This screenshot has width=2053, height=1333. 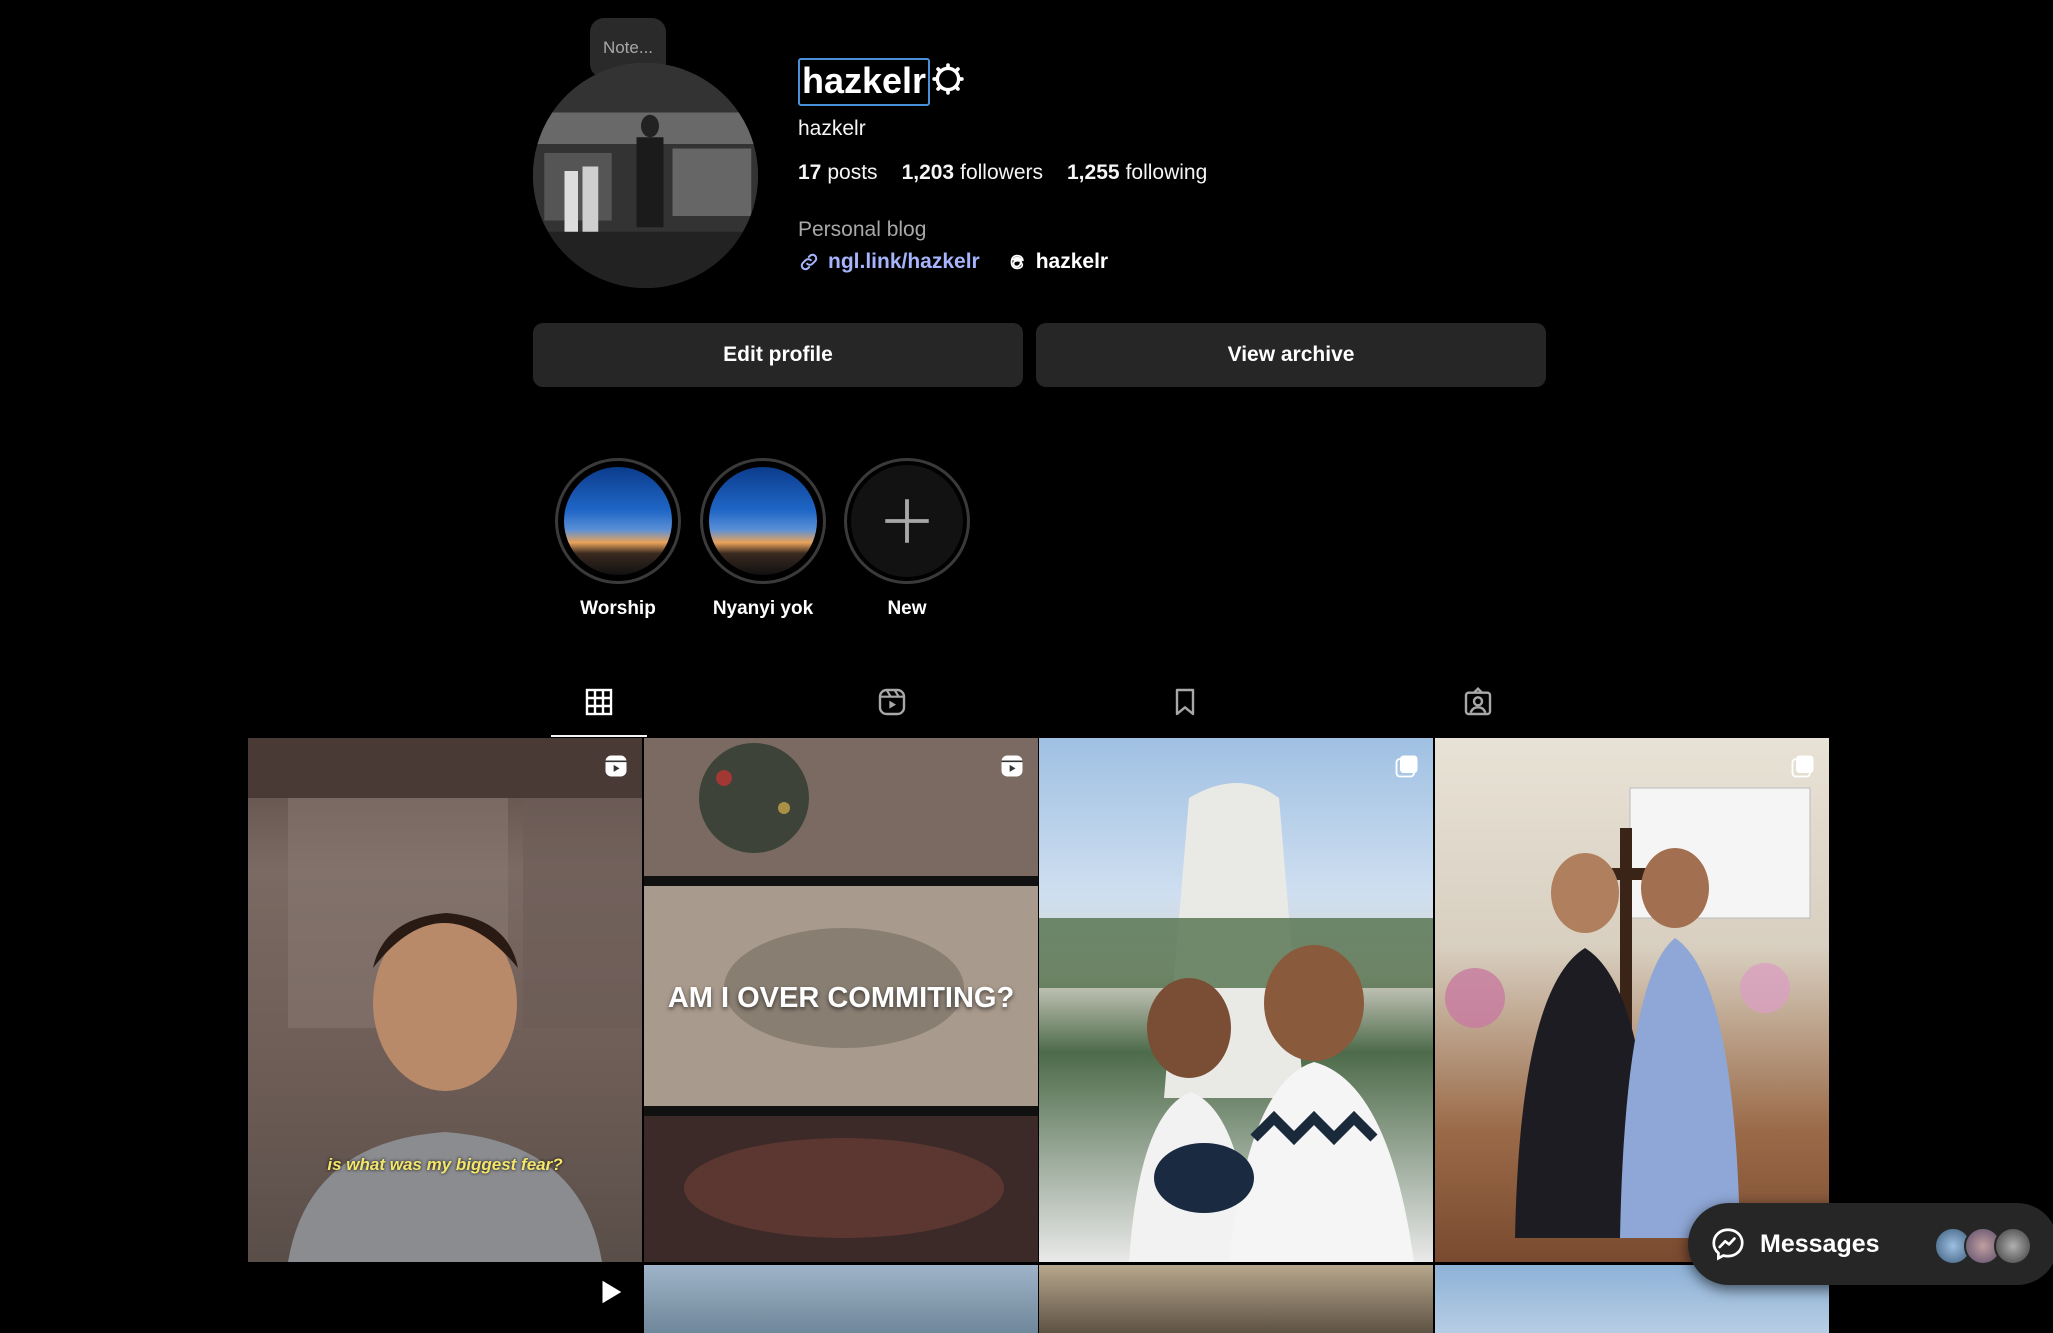 What do you see at coordinates (1820, 1243) in the screenshot?
I see `messages-label: Messages` at bounding box center [1820, 1243].